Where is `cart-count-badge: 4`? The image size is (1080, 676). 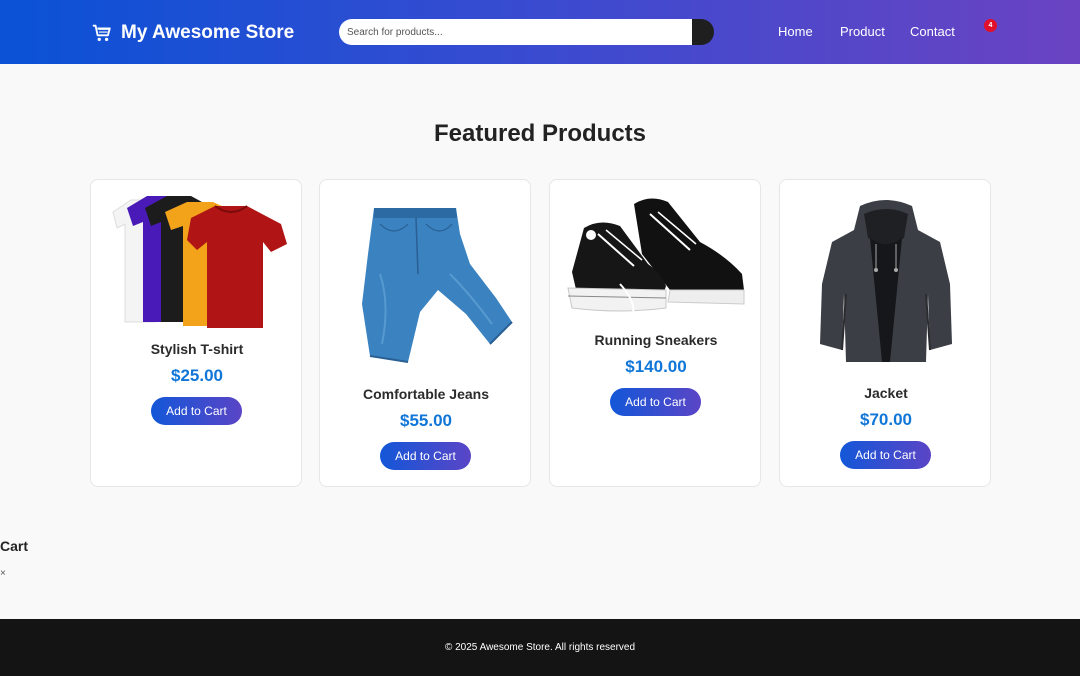
cart-count-badge: 4 is located at coordinates (990, 25).